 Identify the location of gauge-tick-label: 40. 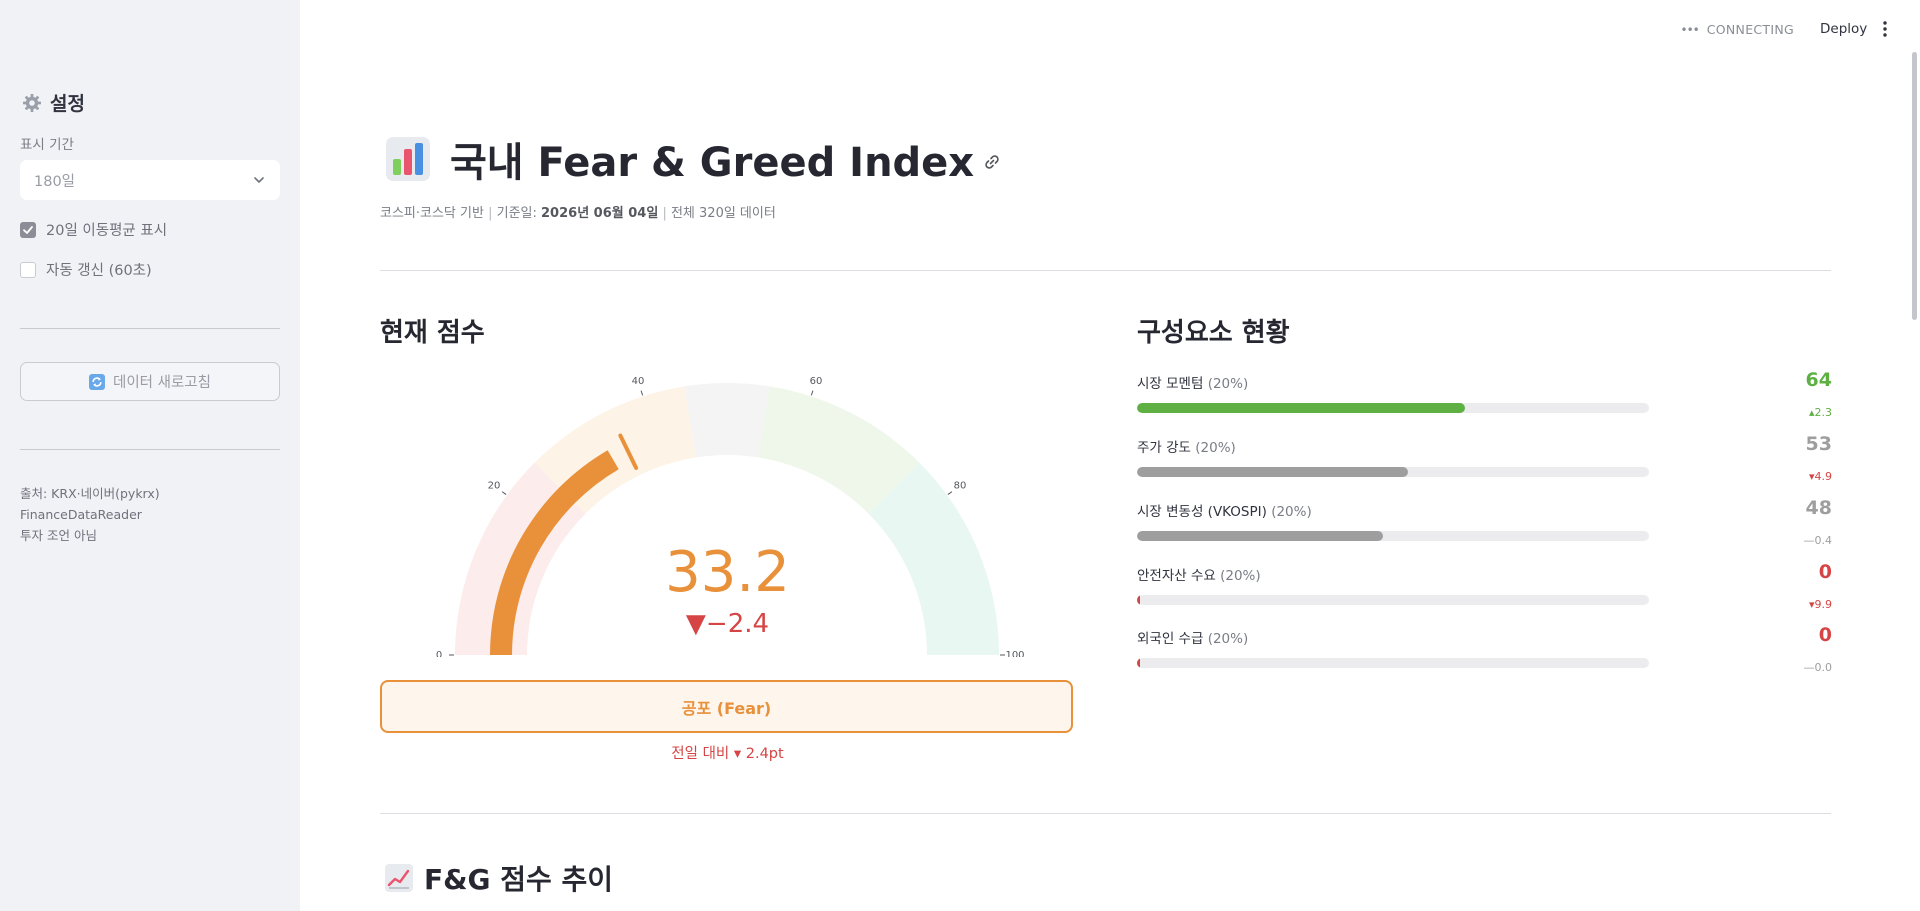
(638, 381).